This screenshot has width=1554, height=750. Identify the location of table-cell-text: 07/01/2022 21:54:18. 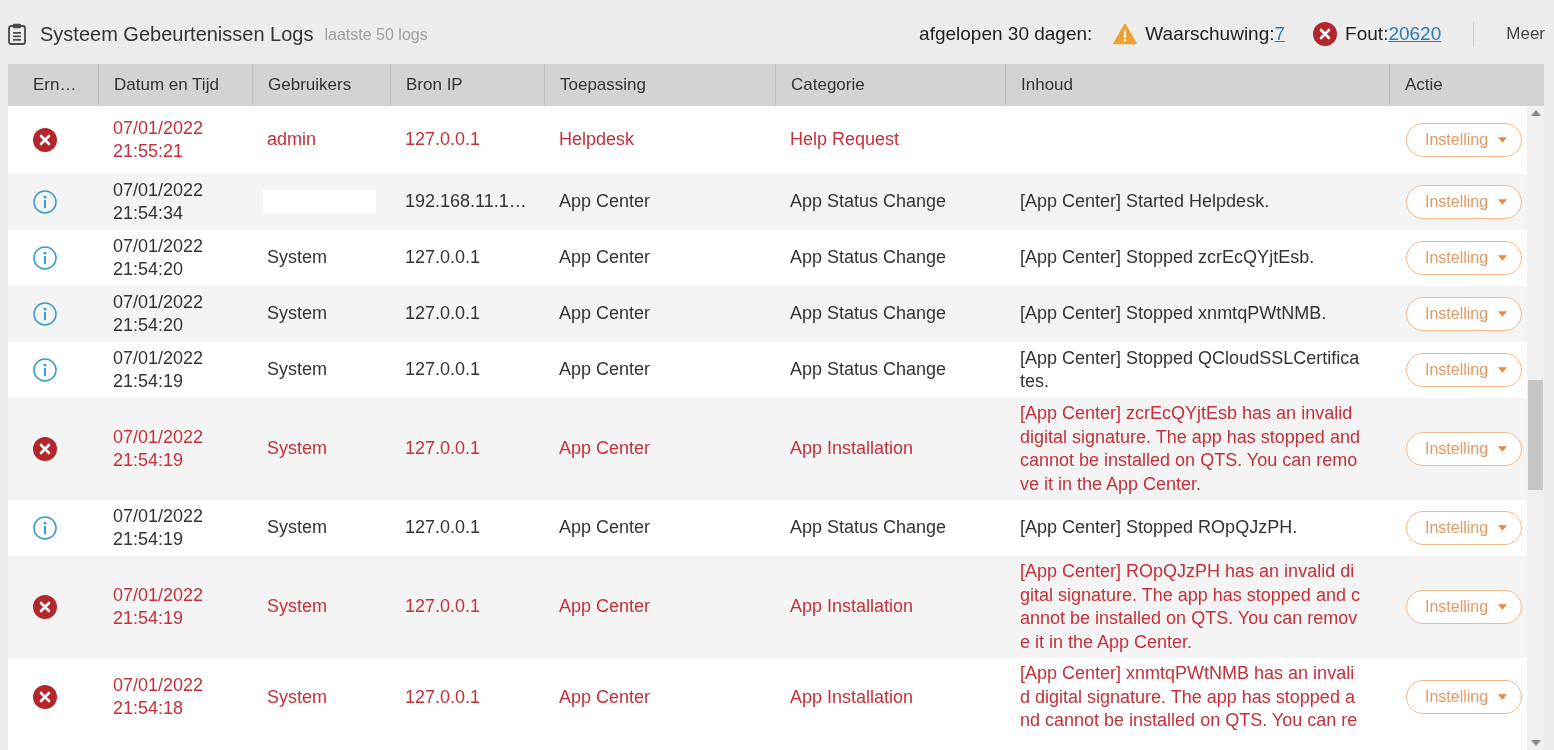
(159, 697).